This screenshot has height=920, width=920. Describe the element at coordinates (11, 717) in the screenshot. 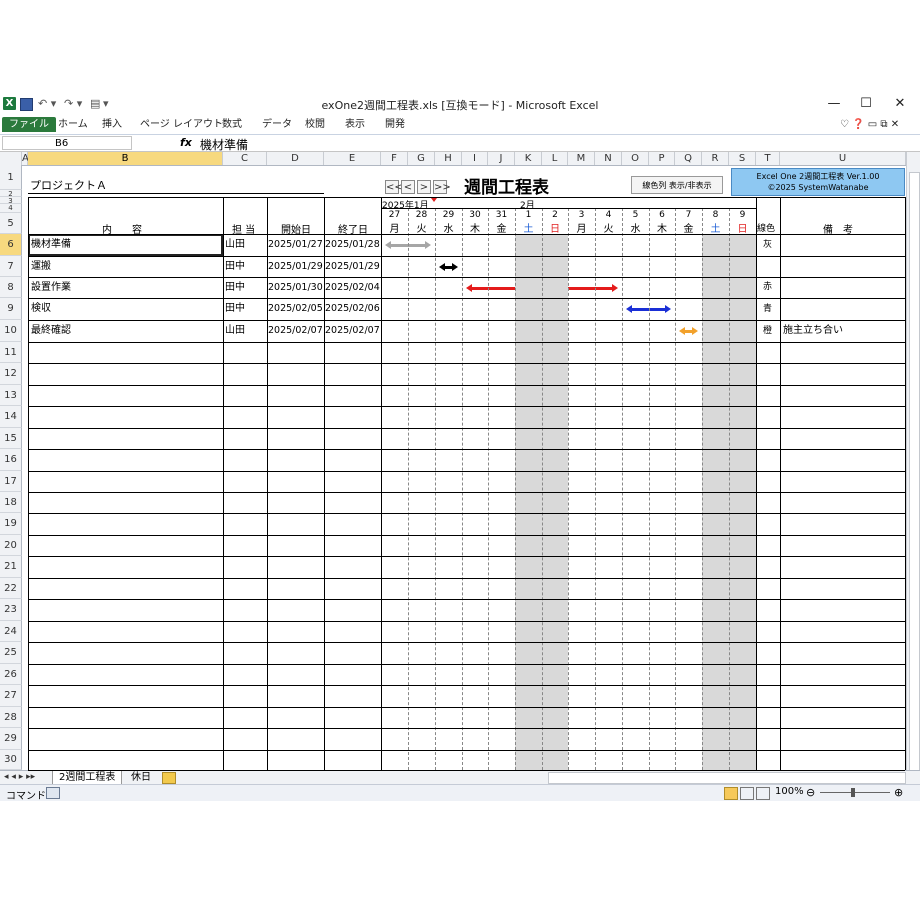

I see `row-header-28: 28` at that location.